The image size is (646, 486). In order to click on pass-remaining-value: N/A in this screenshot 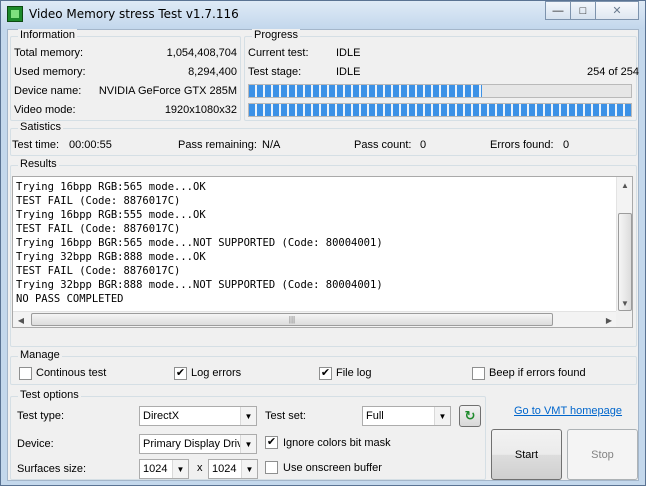, I will do `click(271, 145)`.